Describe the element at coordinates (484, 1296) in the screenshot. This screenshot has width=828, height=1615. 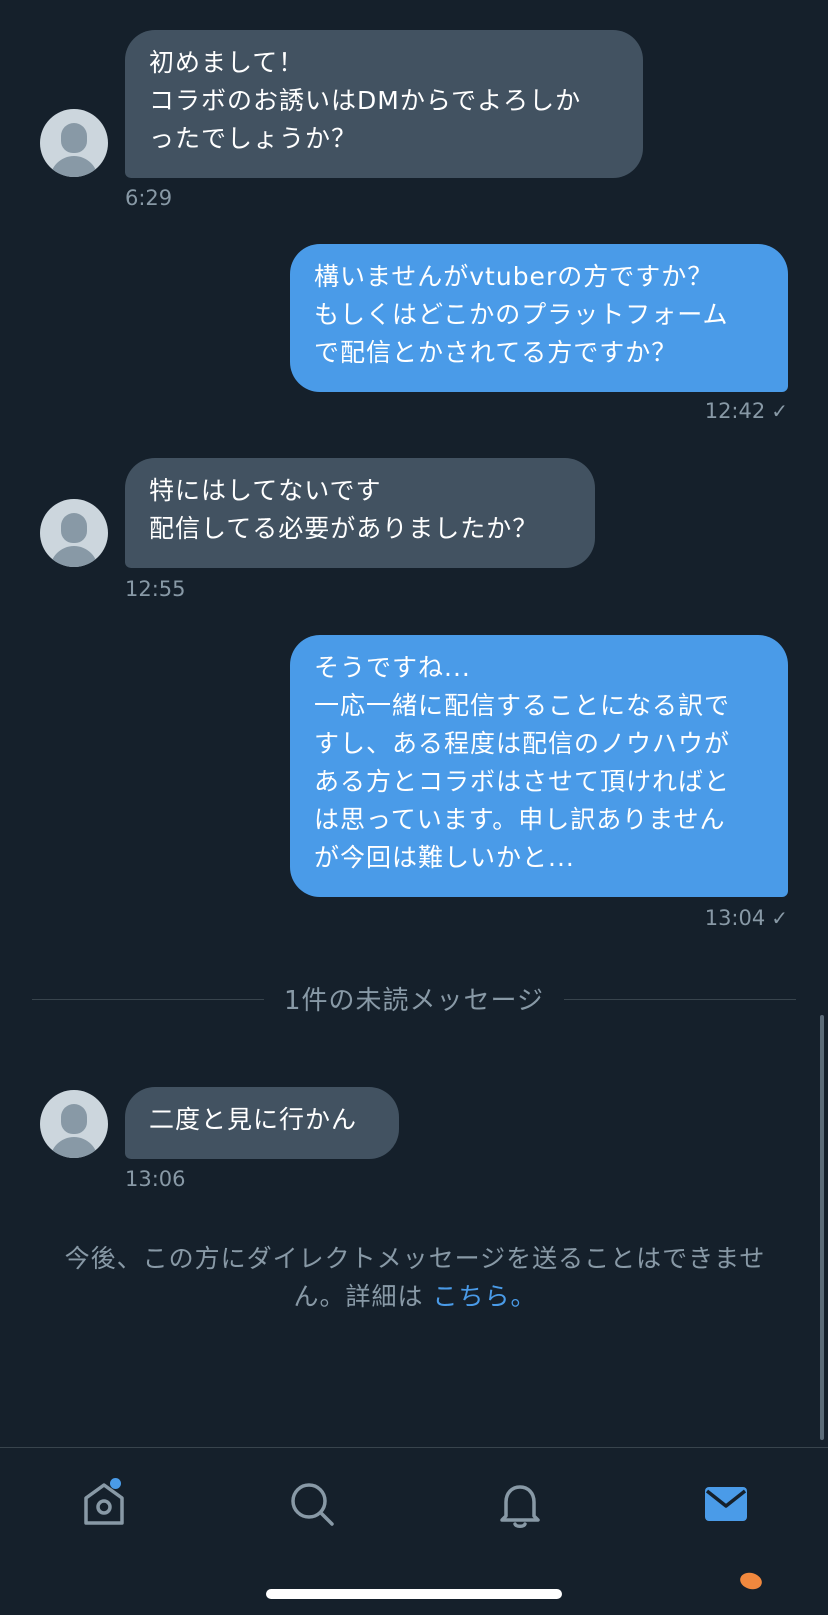
I see `learn-more-link: こちら。` at that location.